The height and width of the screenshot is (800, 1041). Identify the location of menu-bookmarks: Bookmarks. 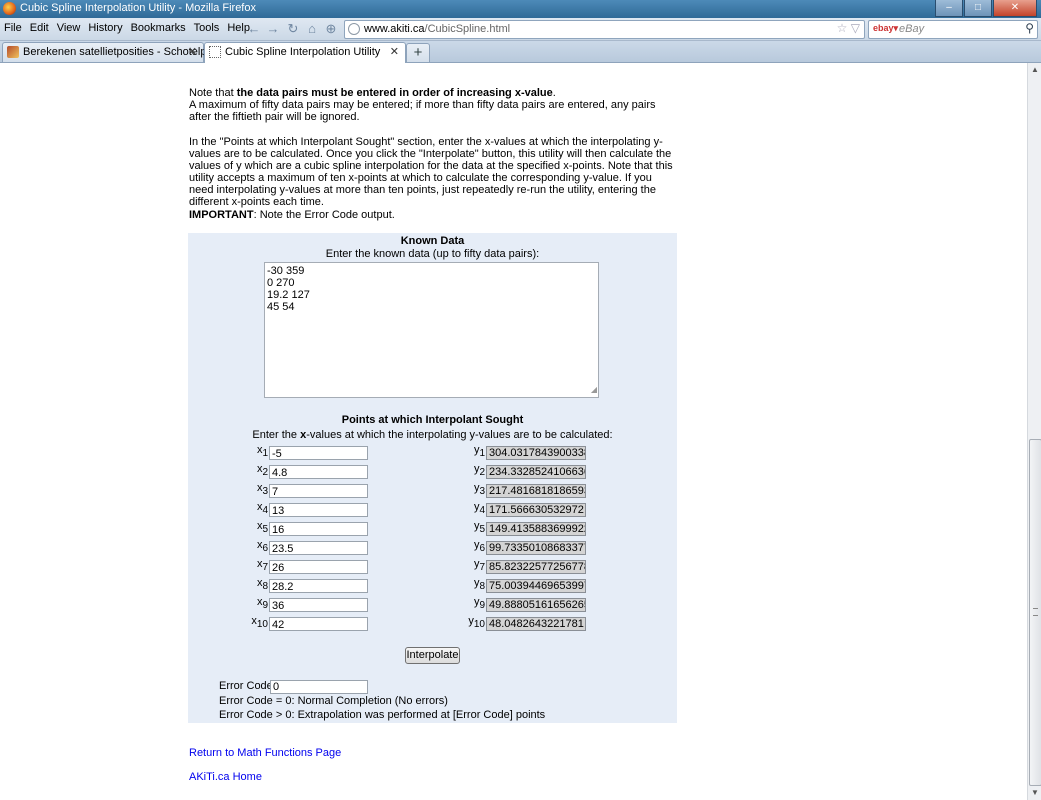
(158, 28).